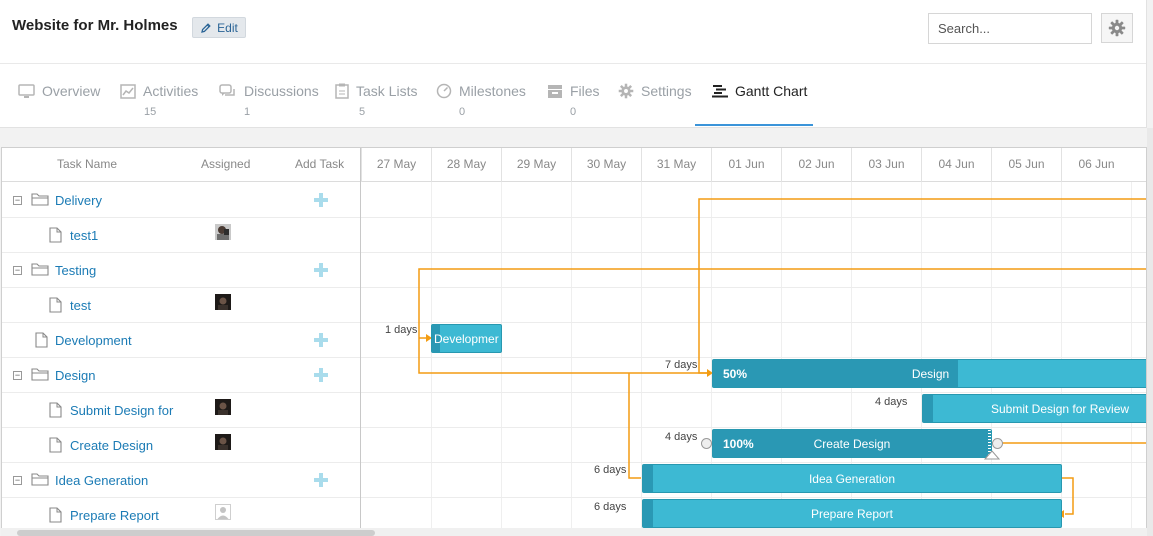 The height and width of the screenshot is (536, 1153). I want to click on tab-task-lists: Task Lists 5, so click(377, 95).